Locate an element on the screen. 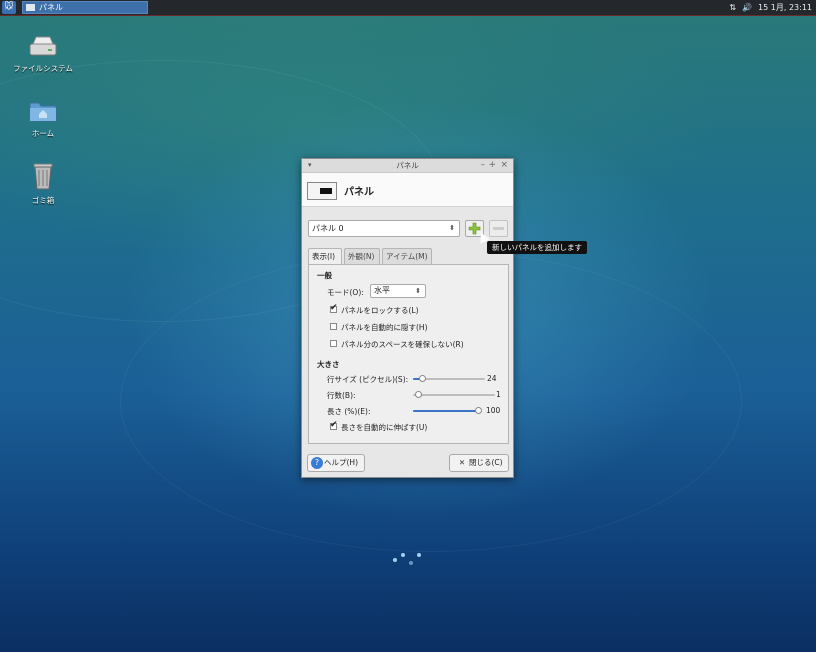  close-button: ✕ 閉じる(C) is located at coordinates (479, 463).